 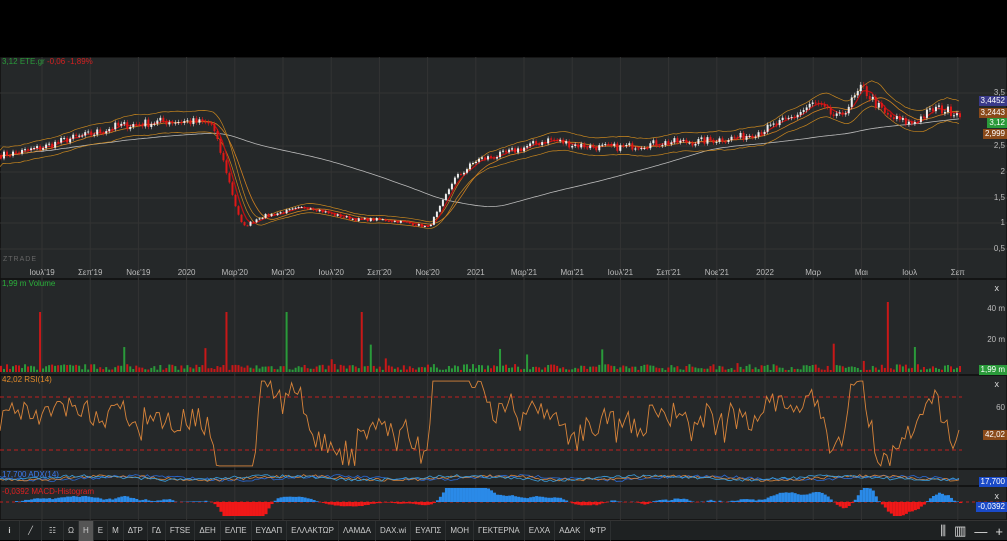 What do you see at coordinates (136, 531) in the screenshot?
I see `symbol-tab: ΔΤΡ` at bounding box center [136, 531].